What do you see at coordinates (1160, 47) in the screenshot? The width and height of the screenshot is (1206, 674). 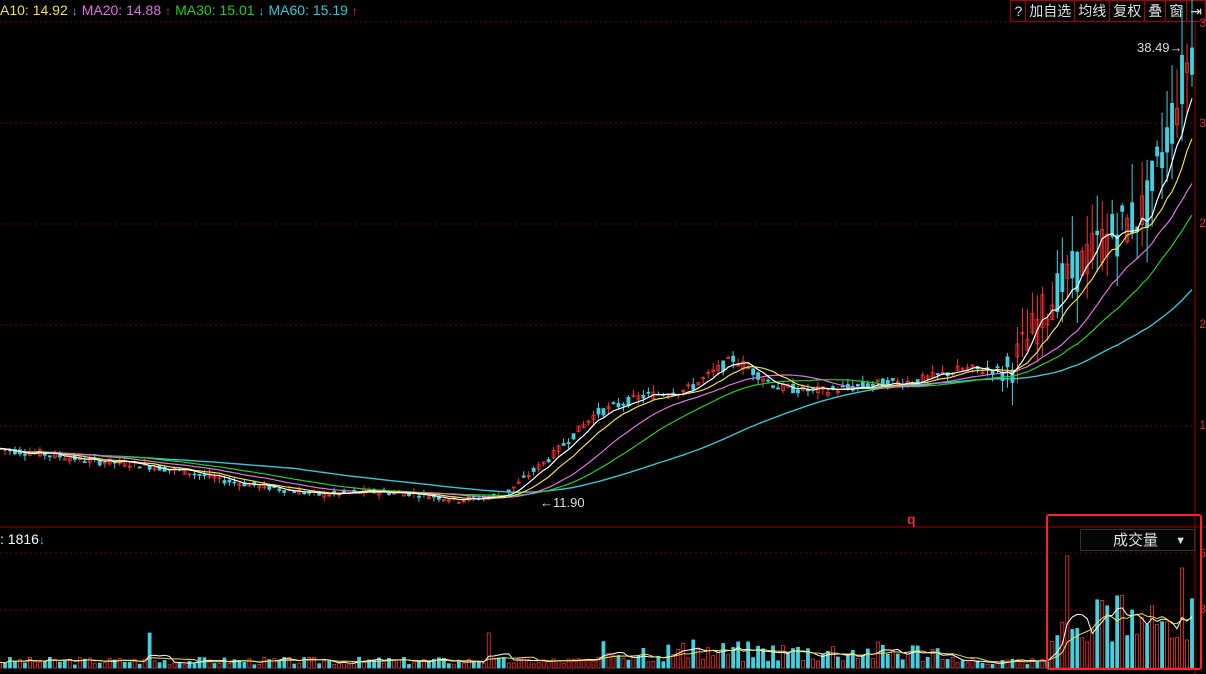 I see `high-price-label: 38.49→` at bounding box center [1160, 47].